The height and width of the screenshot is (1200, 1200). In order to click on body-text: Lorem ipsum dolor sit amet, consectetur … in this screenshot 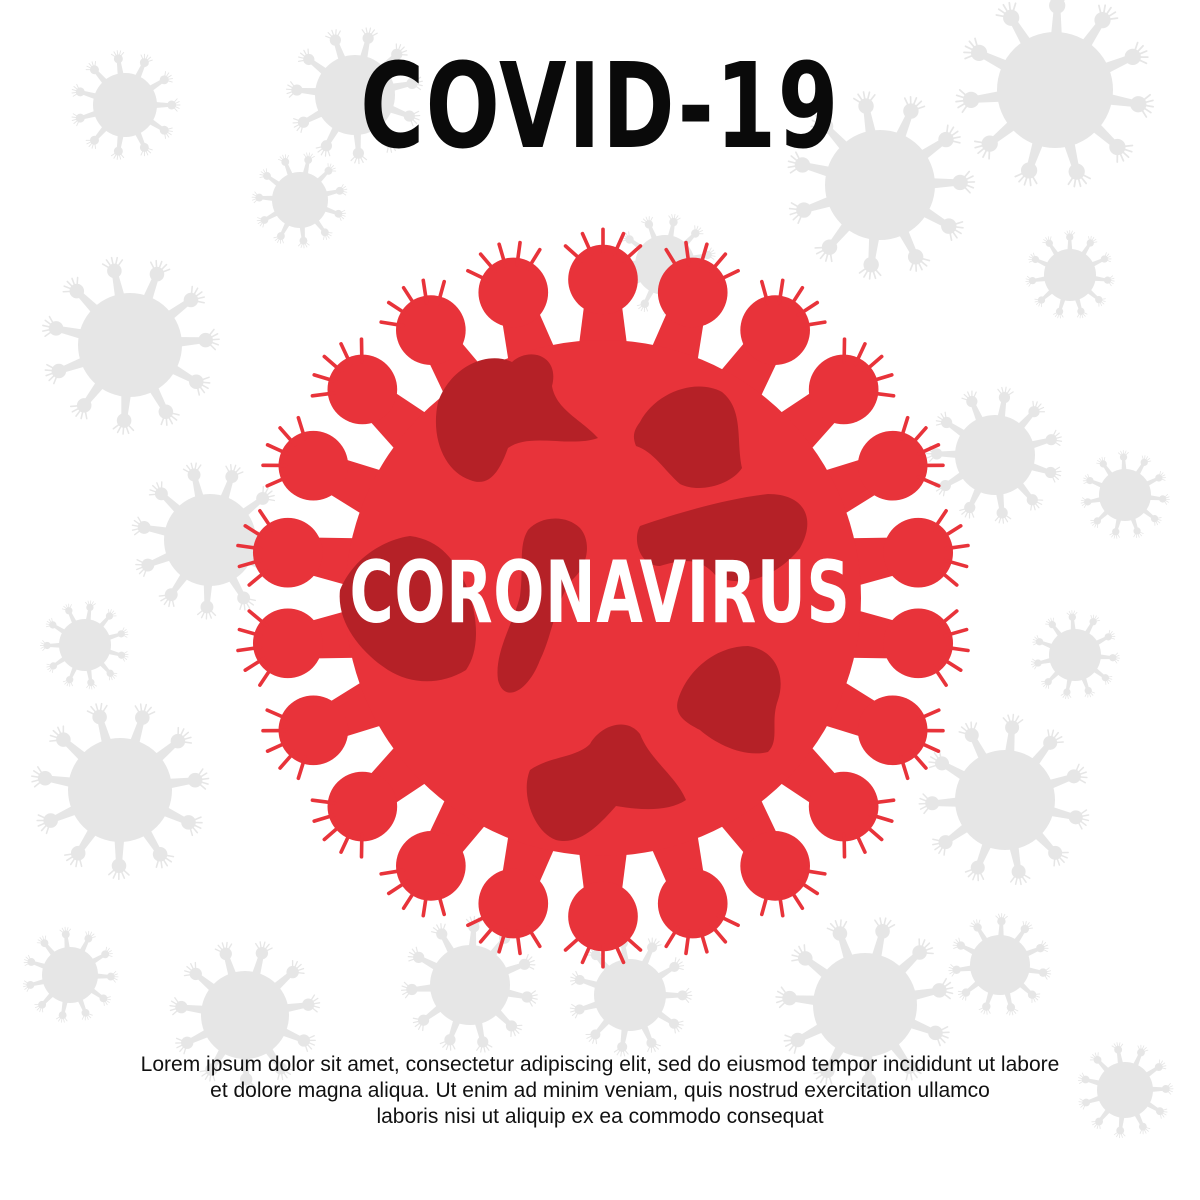, I will do `click(600, 1091)`.